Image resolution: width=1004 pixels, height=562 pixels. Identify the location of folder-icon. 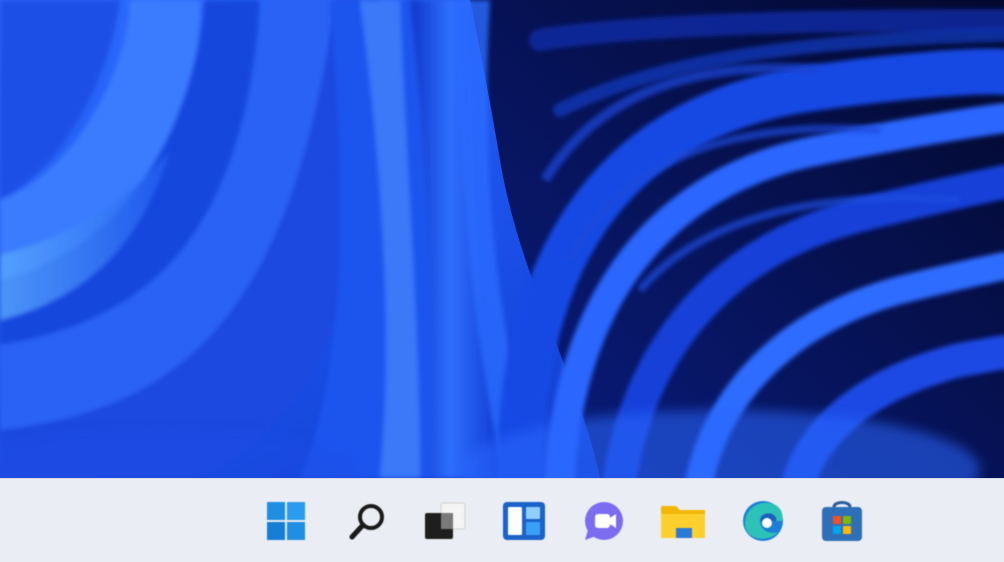
(683, 522).